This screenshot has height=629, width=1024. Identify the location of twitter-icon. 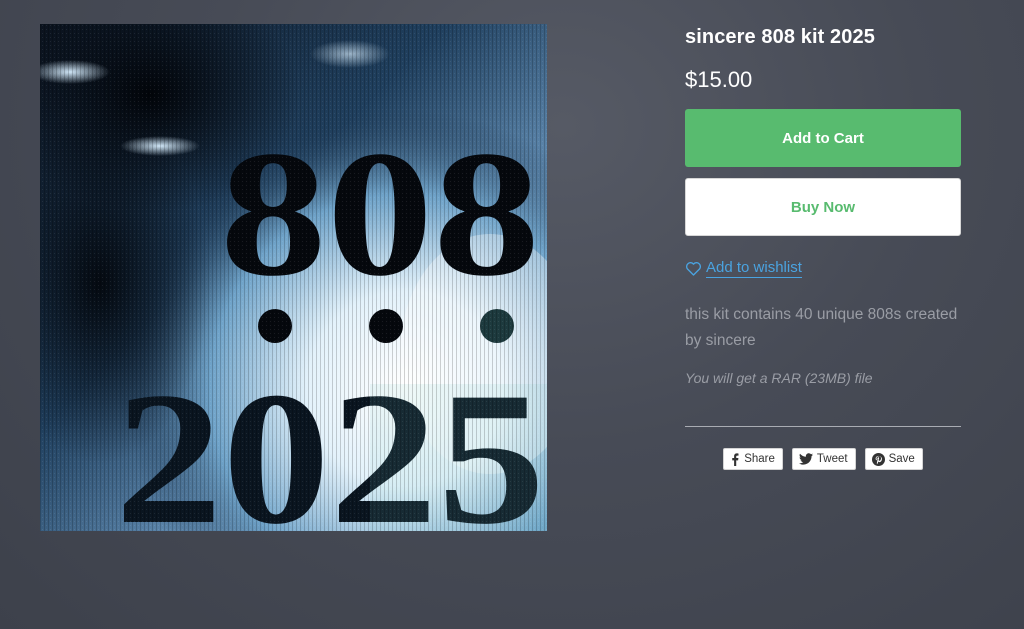
(805, 459).